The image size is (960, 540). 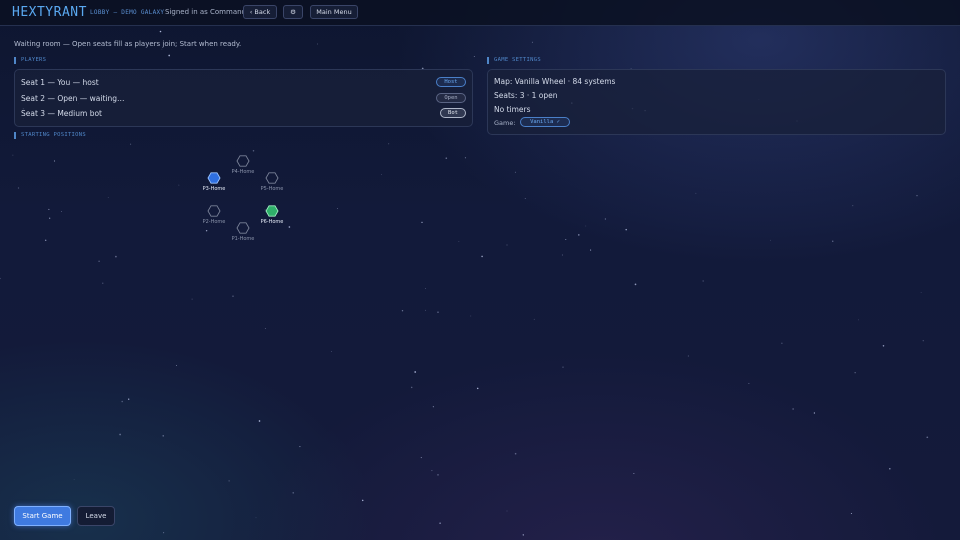 What do you see at coordinates (453, 113) in the screenshot?
I see `seat-3-badge: Bot` at bounding box center [453, 113].